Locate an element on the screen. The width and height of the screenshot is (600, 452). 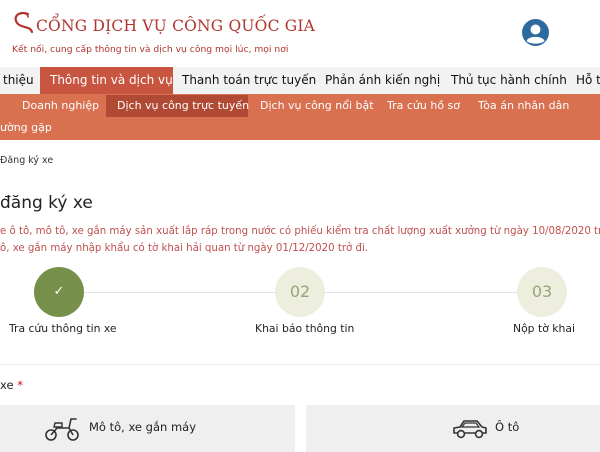
required-mark: * is located at coordinates (20, 385).